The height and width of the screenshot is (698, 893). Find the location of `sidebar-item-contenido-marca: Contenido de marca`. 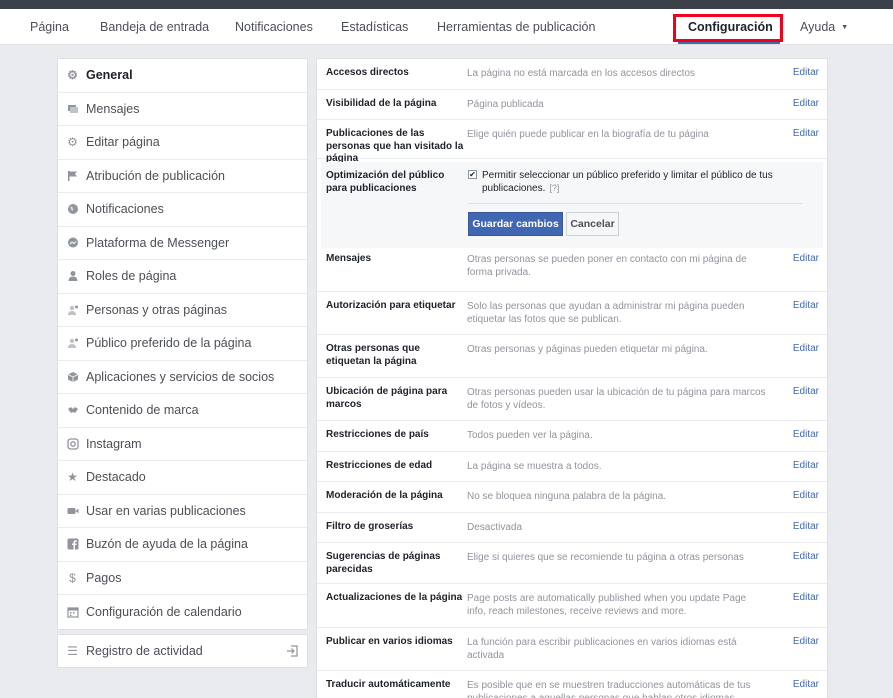

sidebar-item-contenido-marca: Contenido de marca is located at coordinates (182, 411).